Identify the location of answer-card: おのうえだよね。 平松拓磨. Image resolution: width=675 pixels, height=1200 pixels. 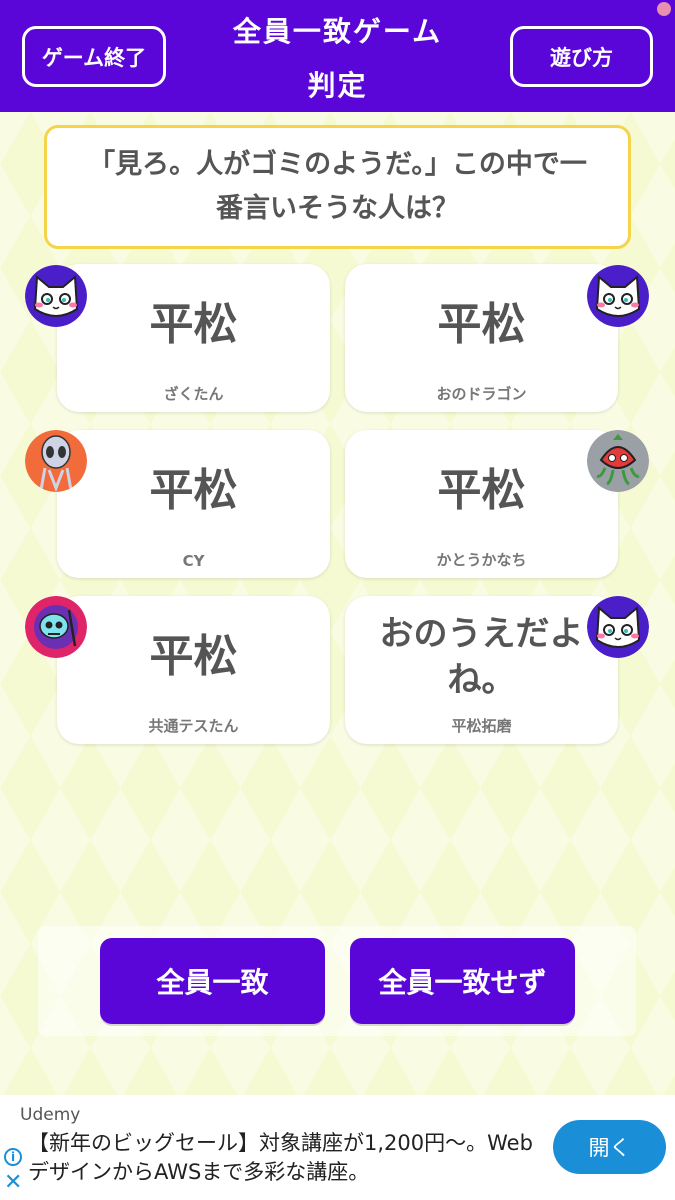
(481, 670).